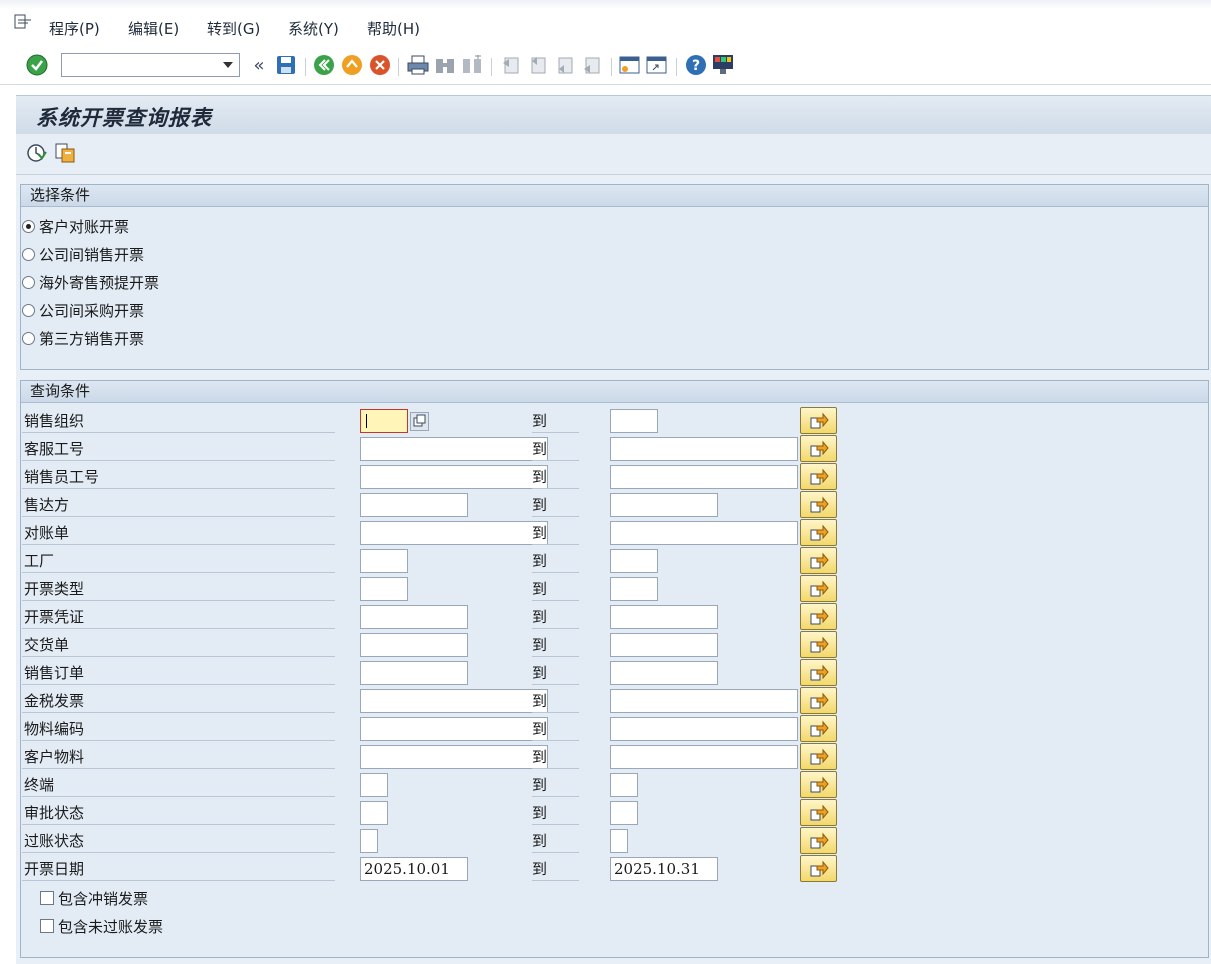 This screenshot has width=1211, height=964. What do you see at coordinates (286, 65) in the screenshot?
I see `save-icon` at bounding box center [286, 65].